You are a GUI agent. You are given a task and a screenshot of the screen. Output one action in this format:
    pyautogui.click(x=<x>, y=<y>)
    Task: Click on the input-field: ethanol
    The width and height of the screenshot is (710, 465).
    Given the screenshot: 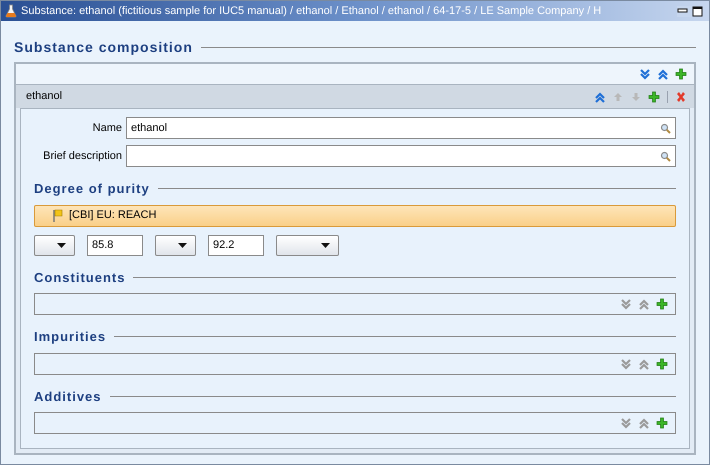 What is the action you would take?
    pyautogui.click(x=401, y=128)
    